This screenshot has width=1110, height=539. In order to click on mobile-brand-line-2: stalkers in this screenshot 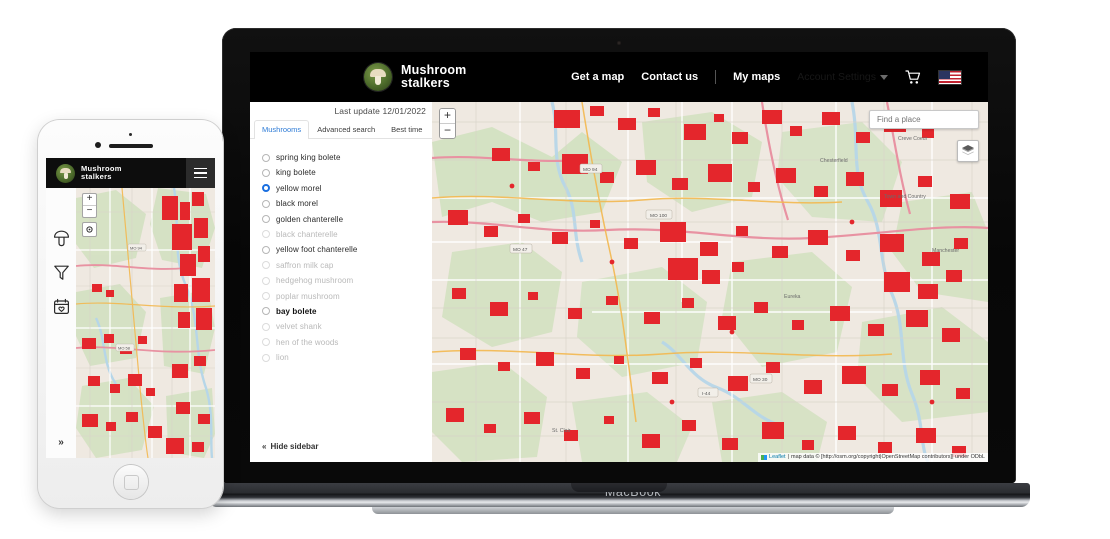, I will do `click(96, 176)`.